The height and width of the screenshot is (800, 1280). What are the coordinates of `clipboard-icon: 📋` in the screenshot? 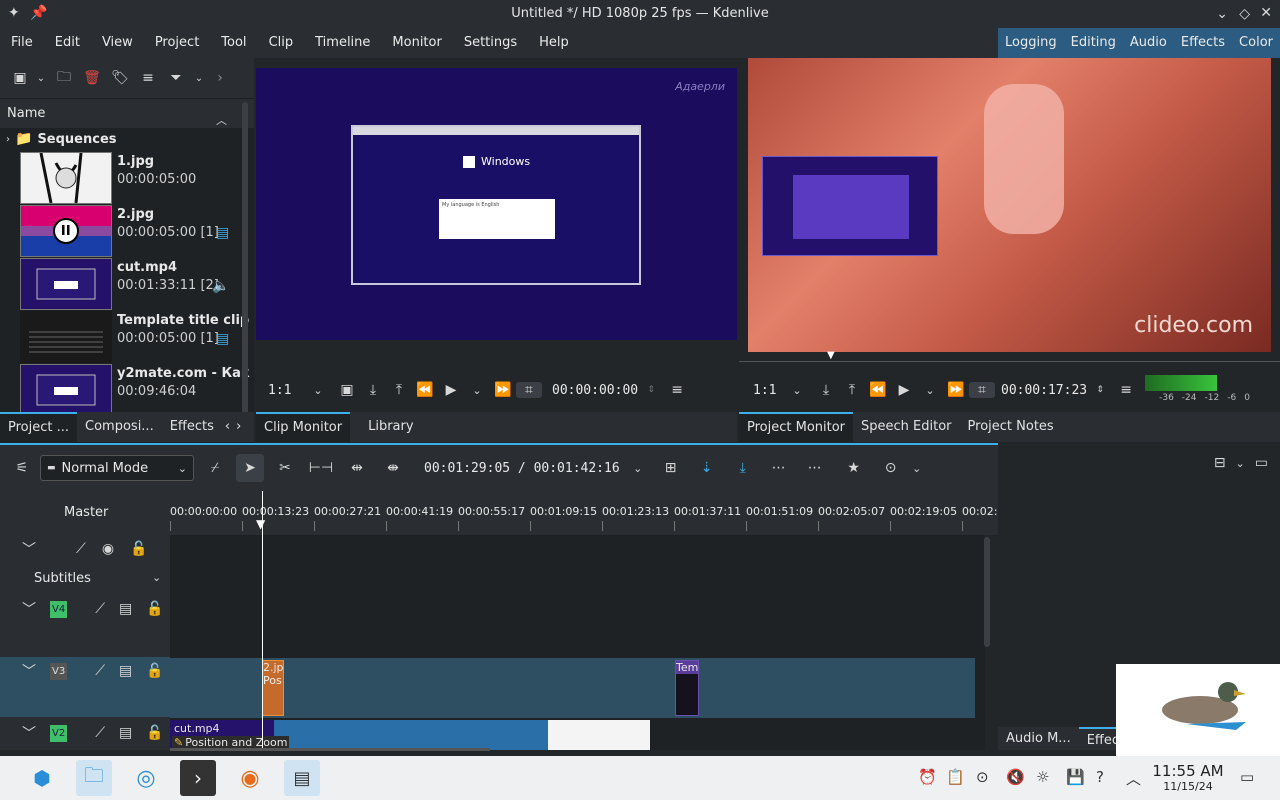 It's located at (955, 777).